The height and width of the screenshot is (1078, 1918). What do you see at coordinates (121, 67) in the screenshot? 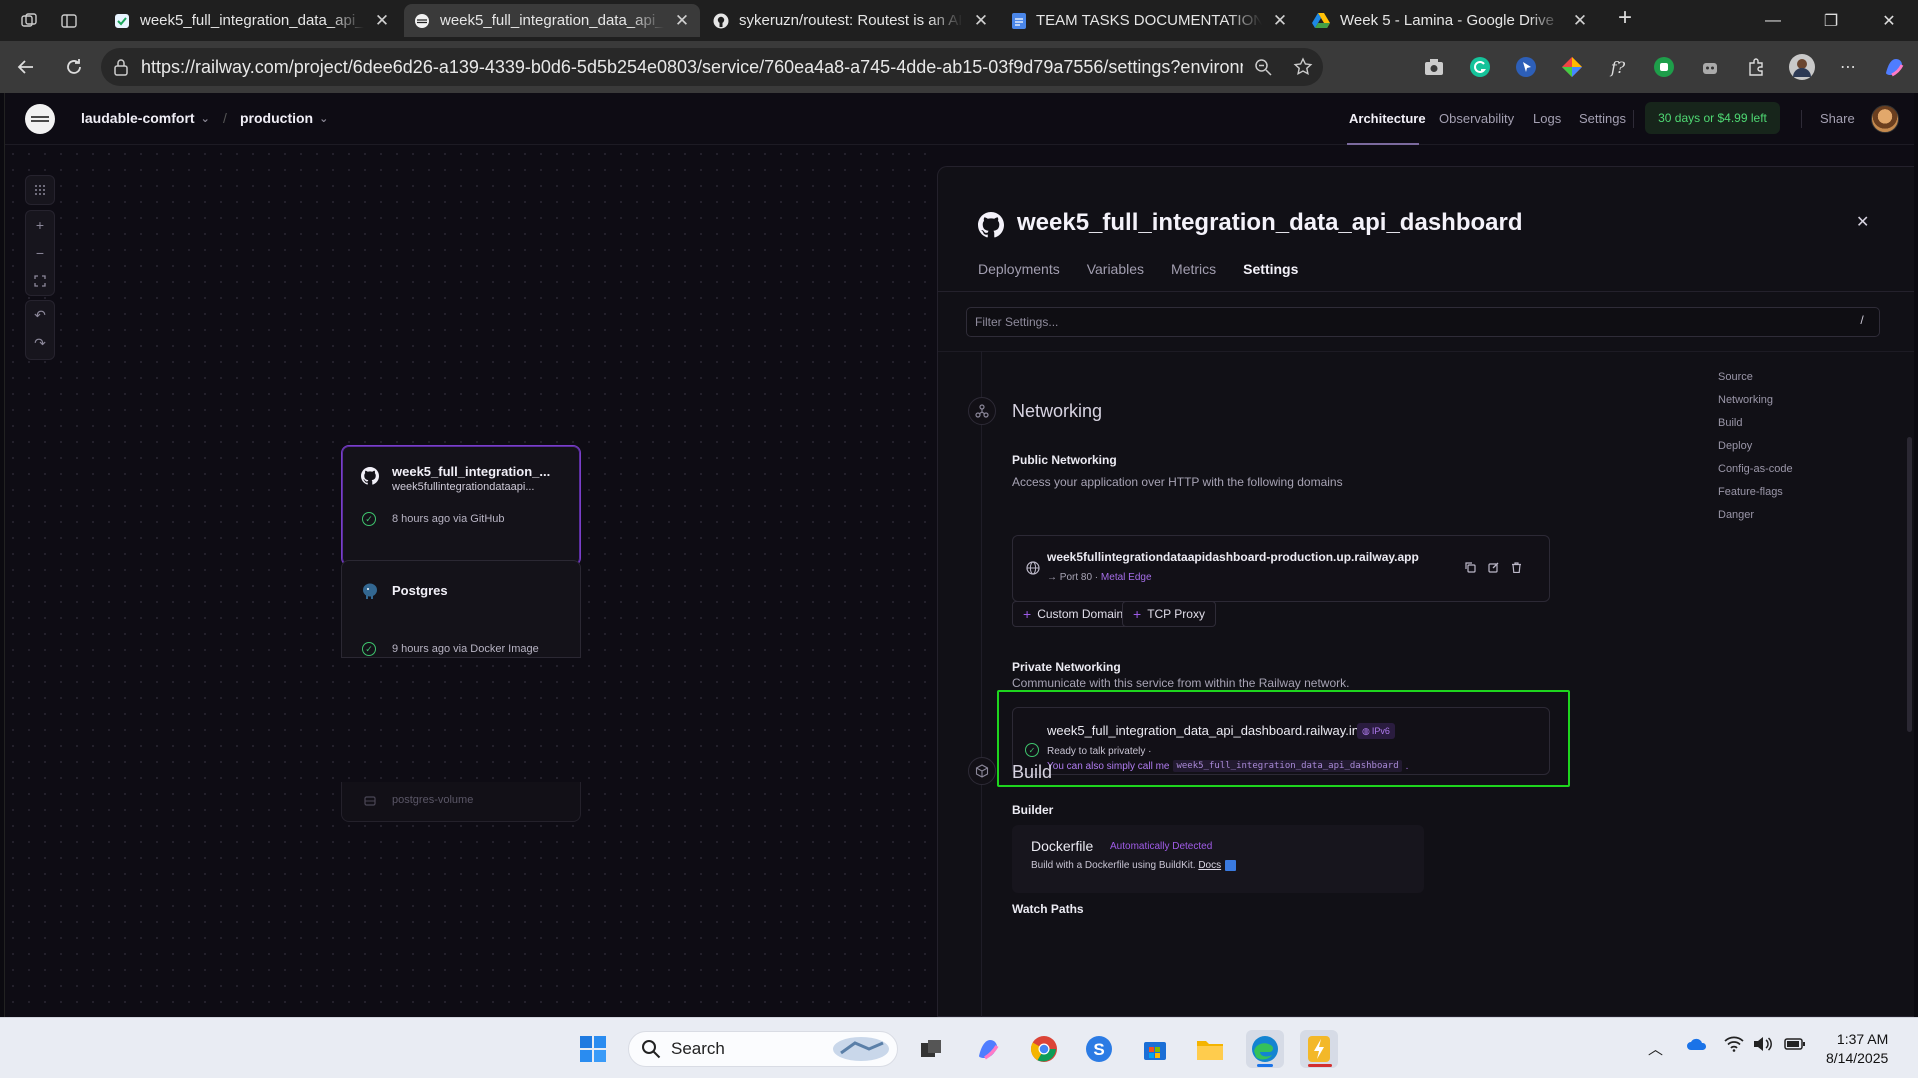
I see `site-info-icon` at bounding box center [121, 67].